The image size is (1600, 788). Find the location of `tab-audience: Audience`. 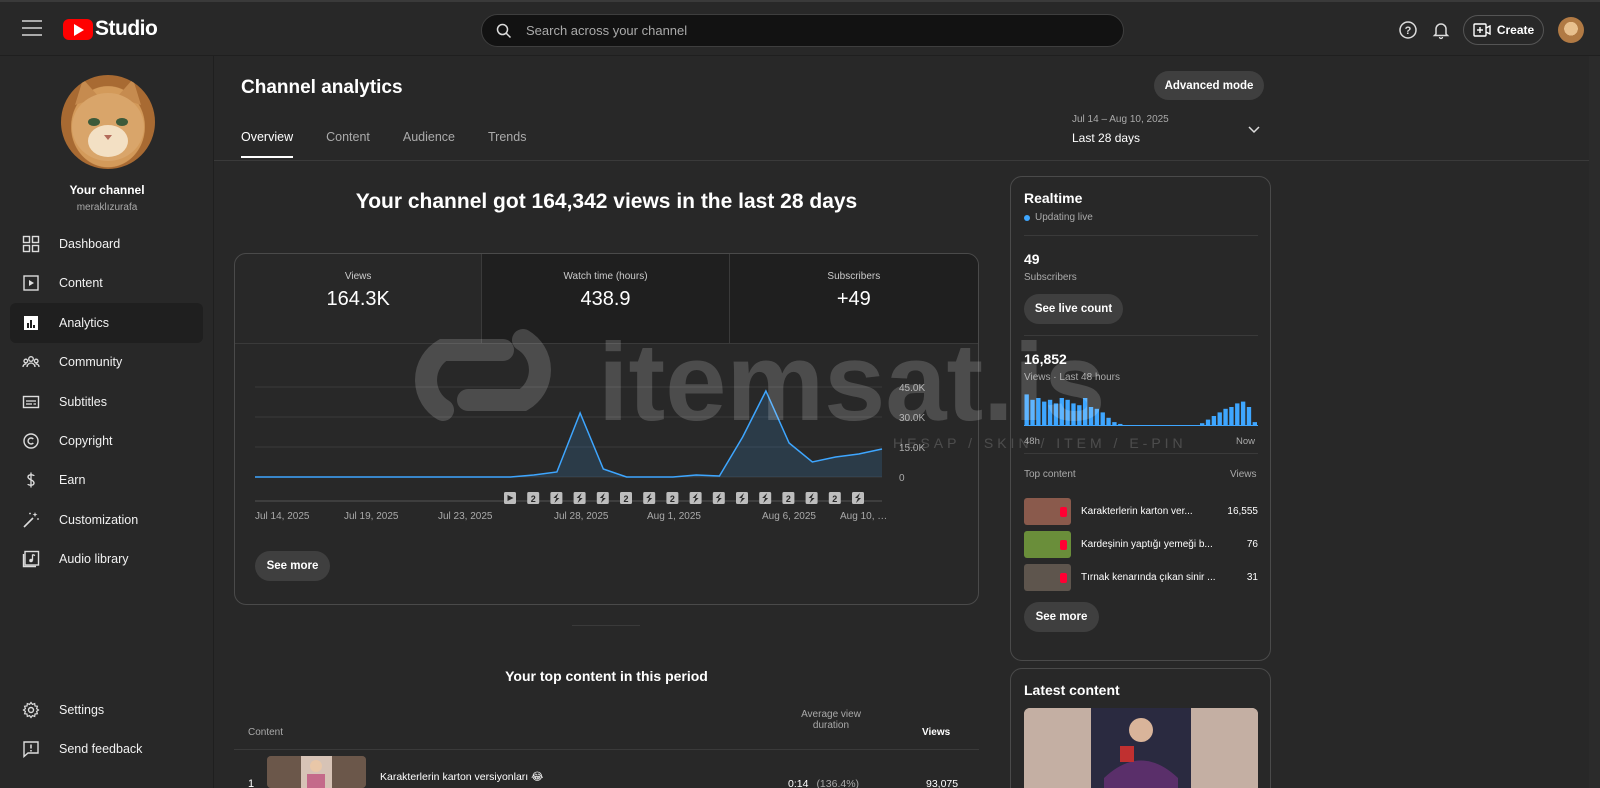

tab-audience: Audience is located at coordinates (429, 144).